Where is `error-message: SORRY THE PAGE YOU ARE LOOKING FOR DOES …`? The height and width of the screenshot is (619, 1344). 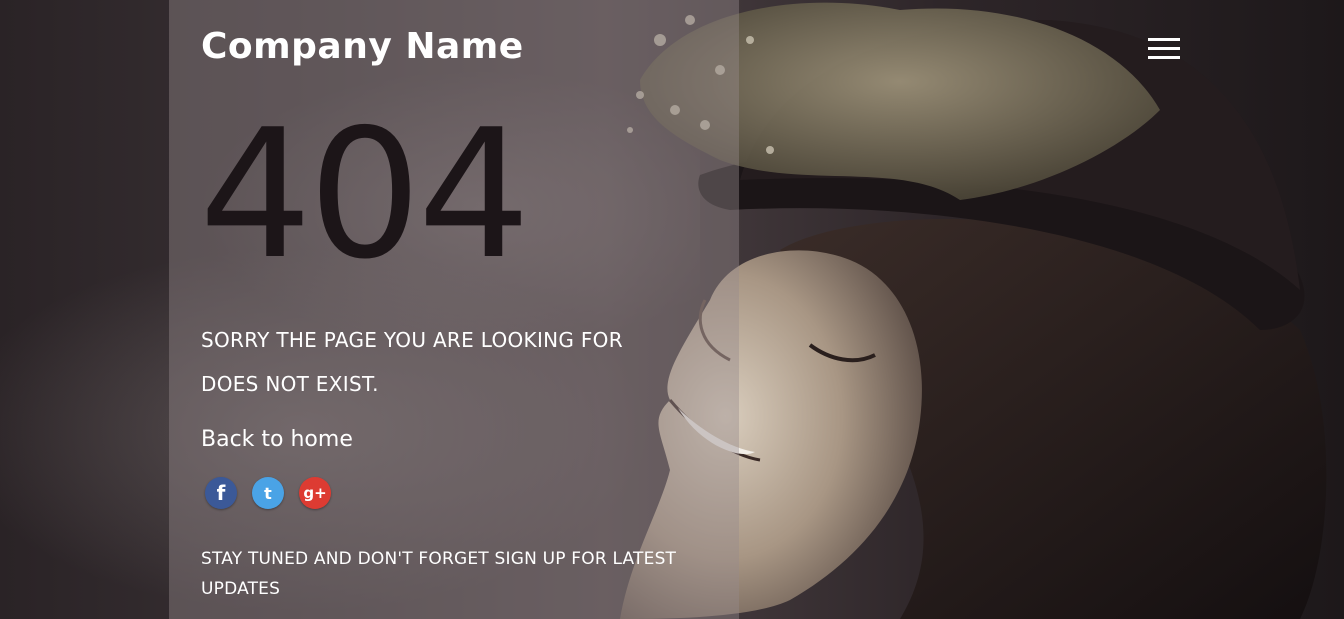 error-message: SORRY THE PAGE YOU ARE LOOKING FOR DOES … is located at coordinates (412, 362).